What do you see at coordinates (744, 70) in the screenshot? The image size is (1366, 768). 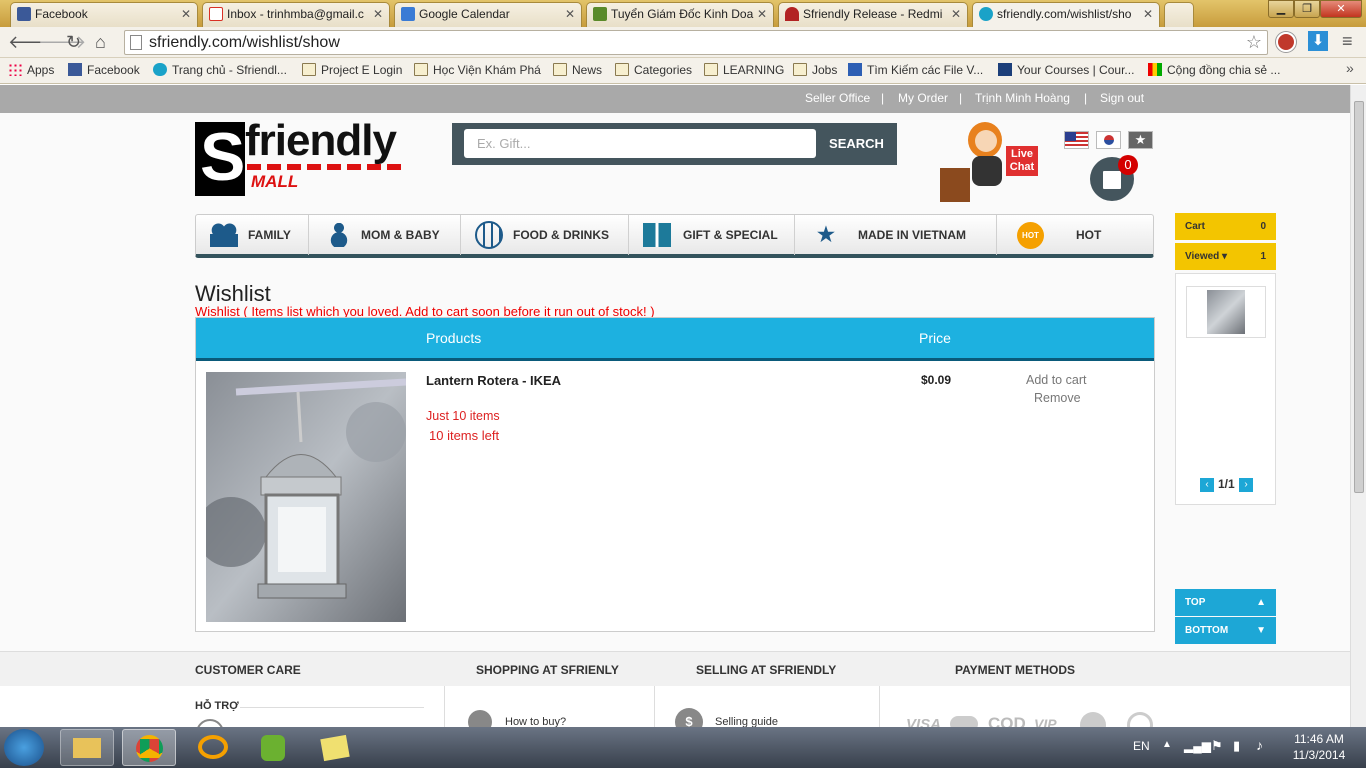 I see `bookmark-learning: LEARNING` at bounding box center [744, 70].